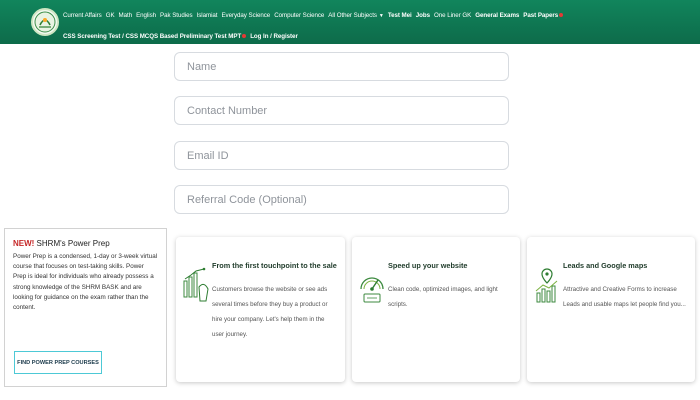 This screenshot has width=700, height=400. I want to click on nav-general-exams: General Exams, so click(497, 15).